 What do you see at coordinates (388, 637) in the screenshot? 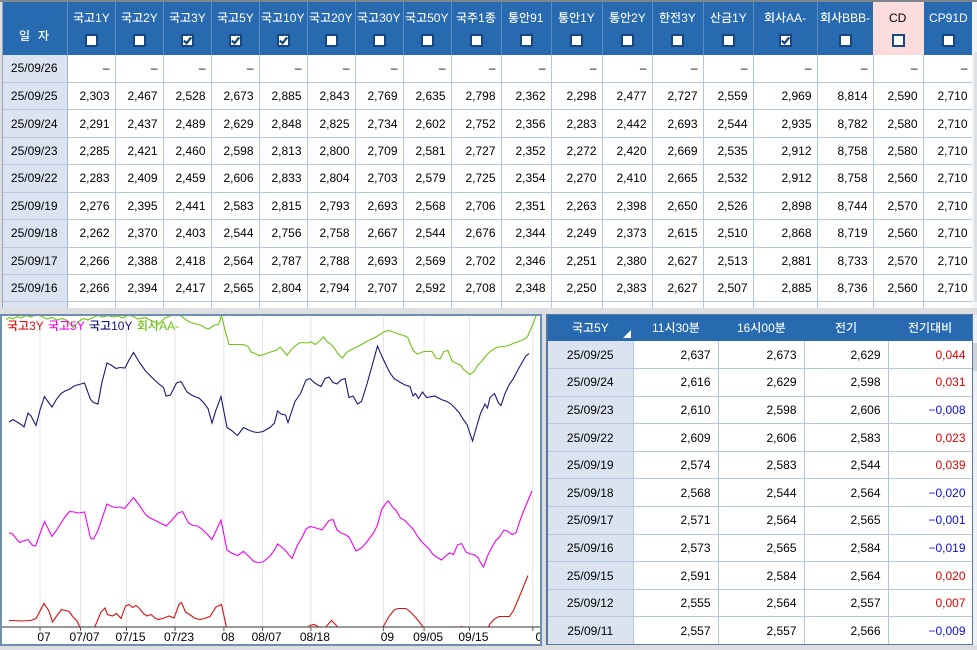
I see `svg-text: 09` at bounding box center [388, 637].